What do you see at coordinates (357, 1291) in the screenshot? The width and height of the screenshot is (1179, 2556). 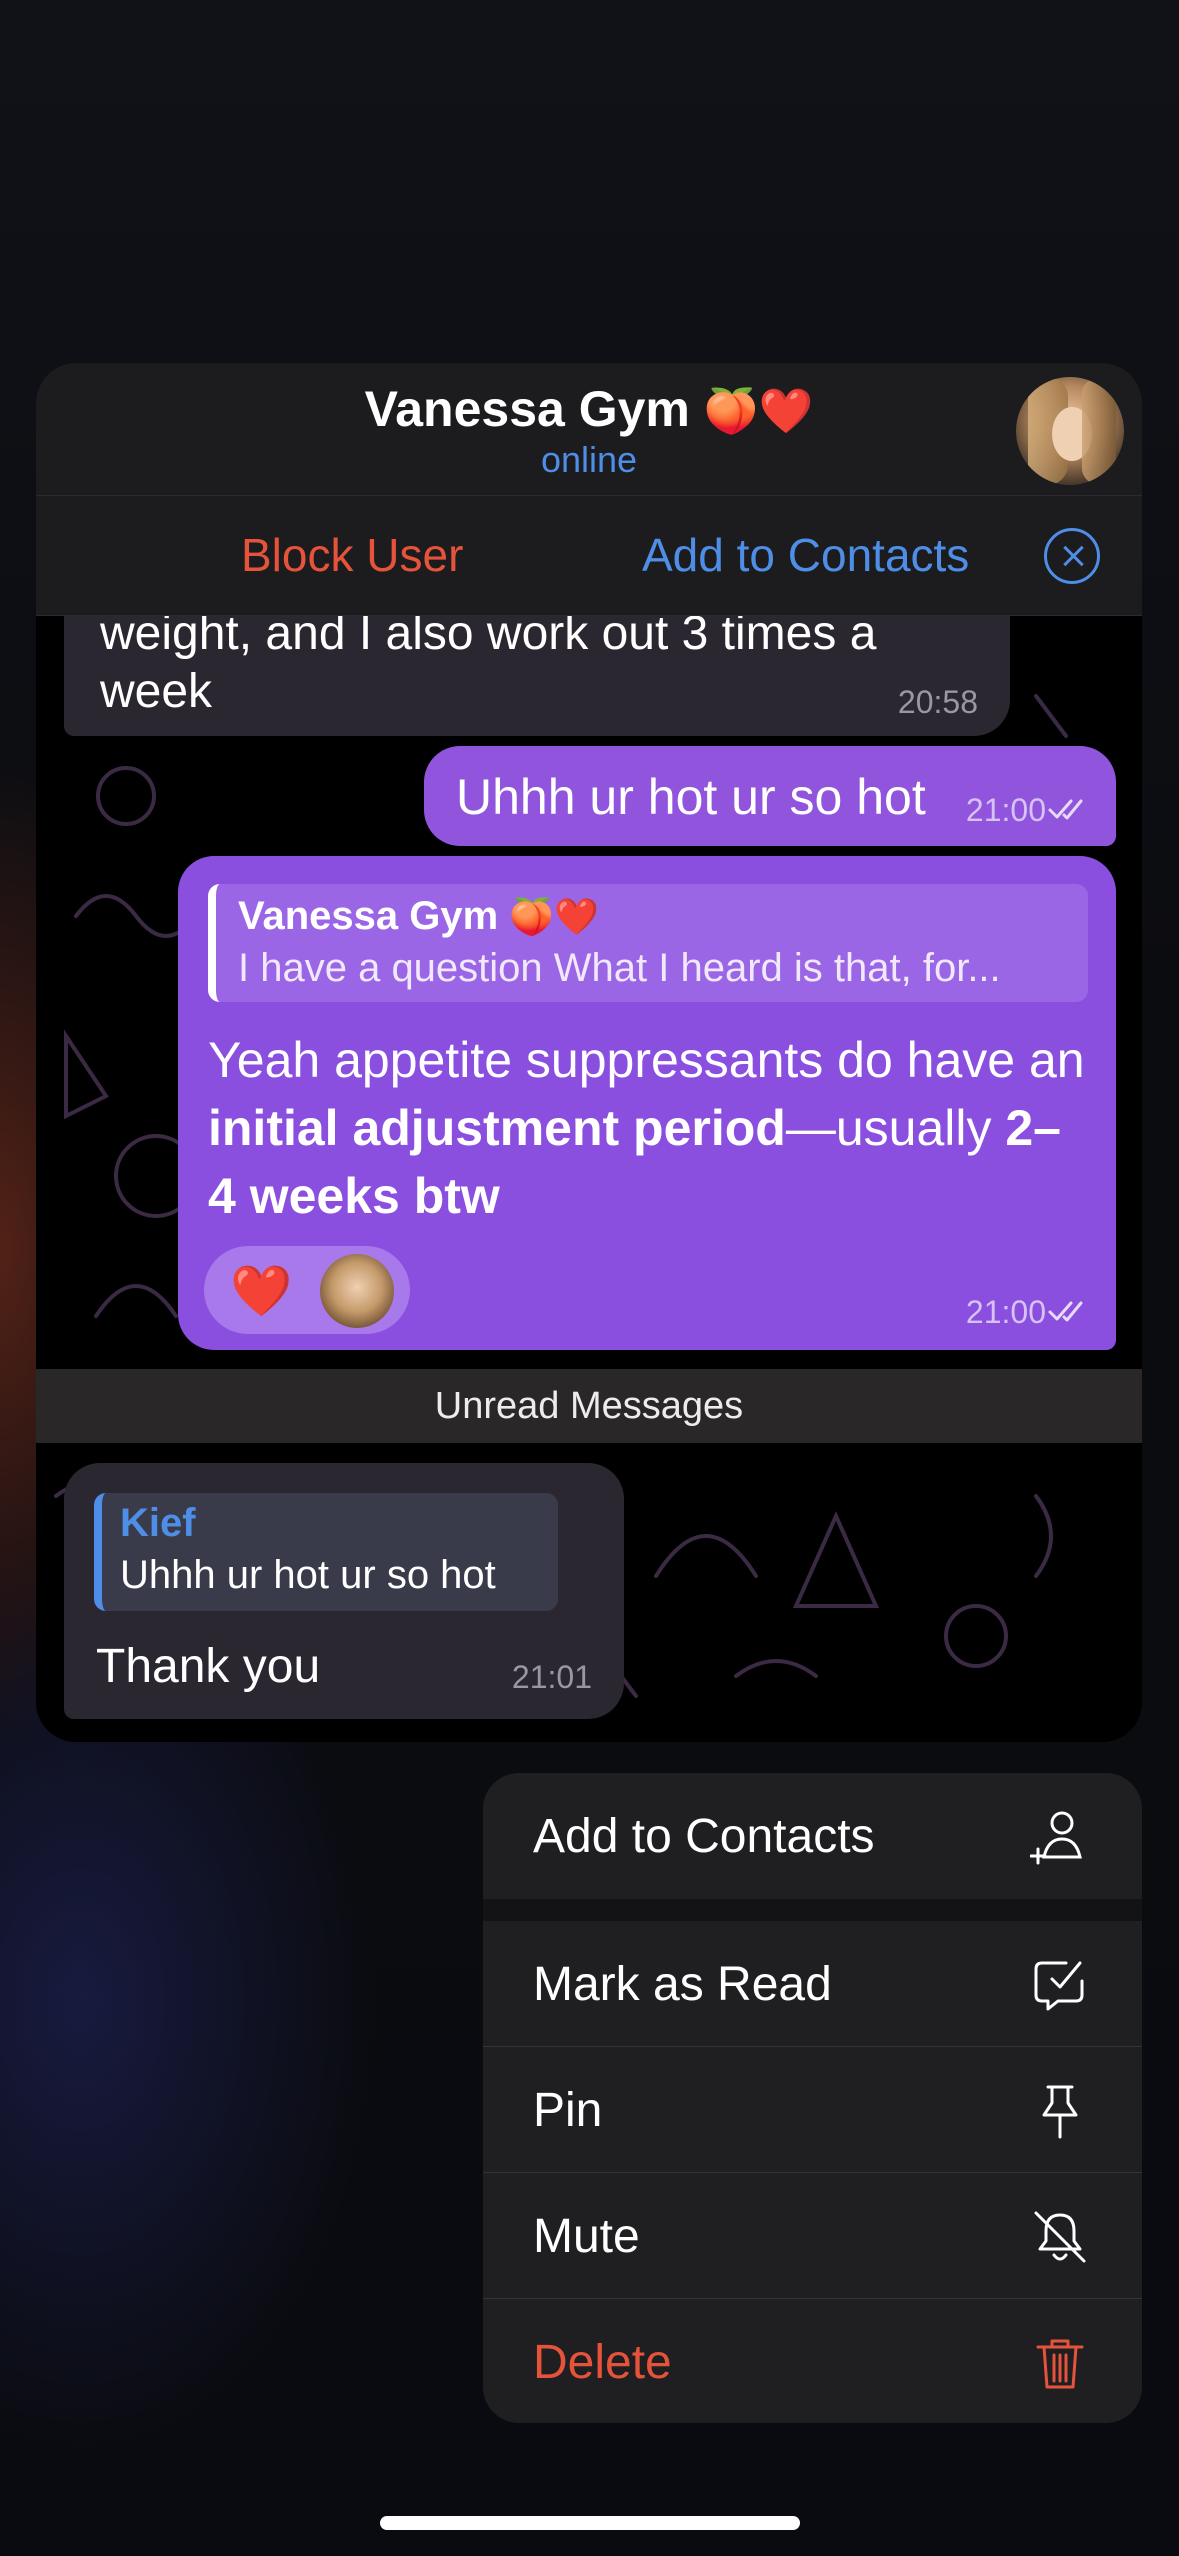 I see `reactor-avatar` at bounding box center [357, 1291].